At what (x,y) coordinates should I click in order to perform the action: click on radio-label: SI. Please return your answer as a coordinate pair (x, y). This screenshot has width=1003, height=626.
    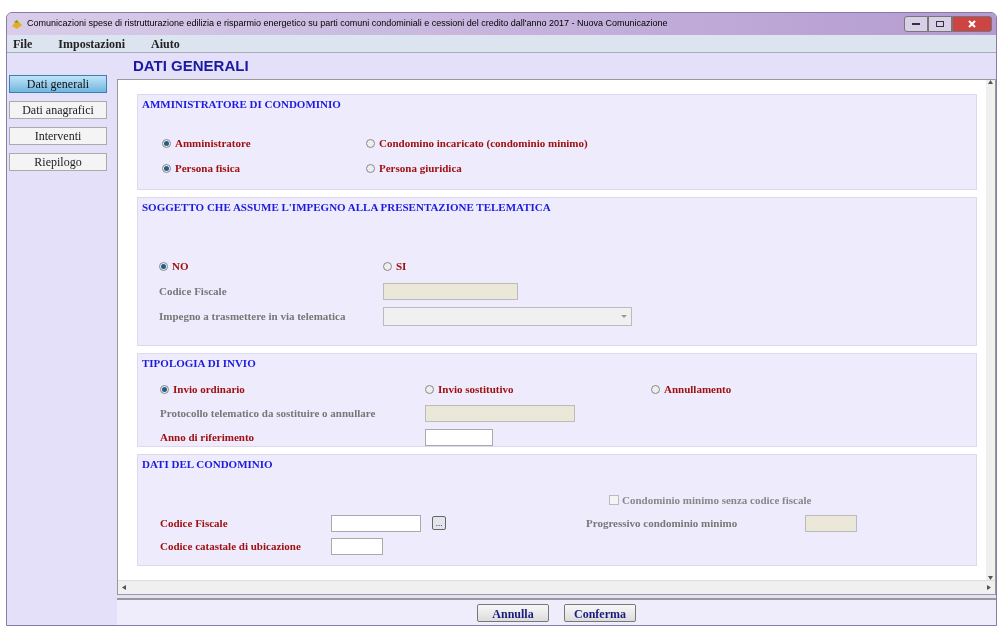
    Looking at the image, I should click on (401, 266).